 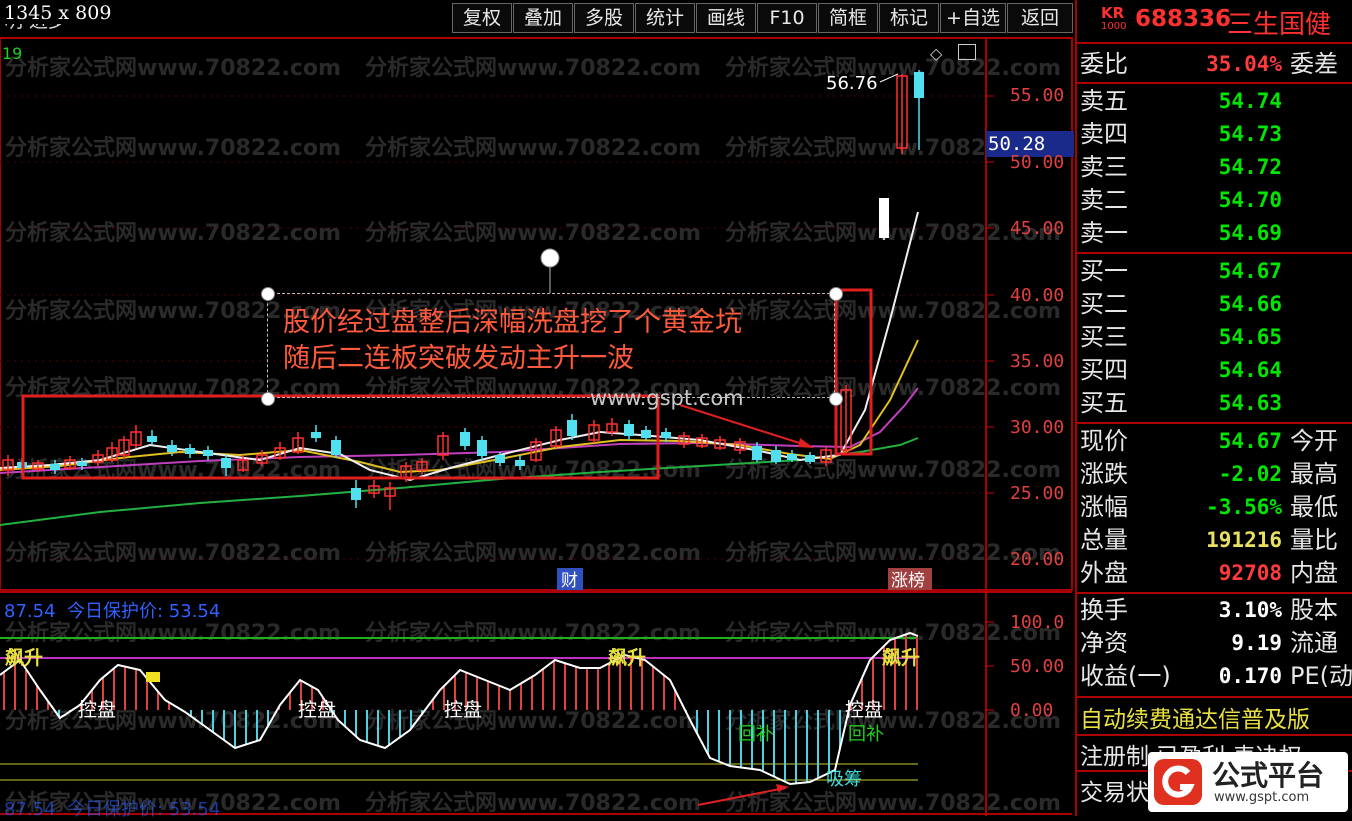 What do you see at coordinates (604, 18) in the screenshot?
I see `multi-stock-button: 多股` at bounding box center [604, 18].